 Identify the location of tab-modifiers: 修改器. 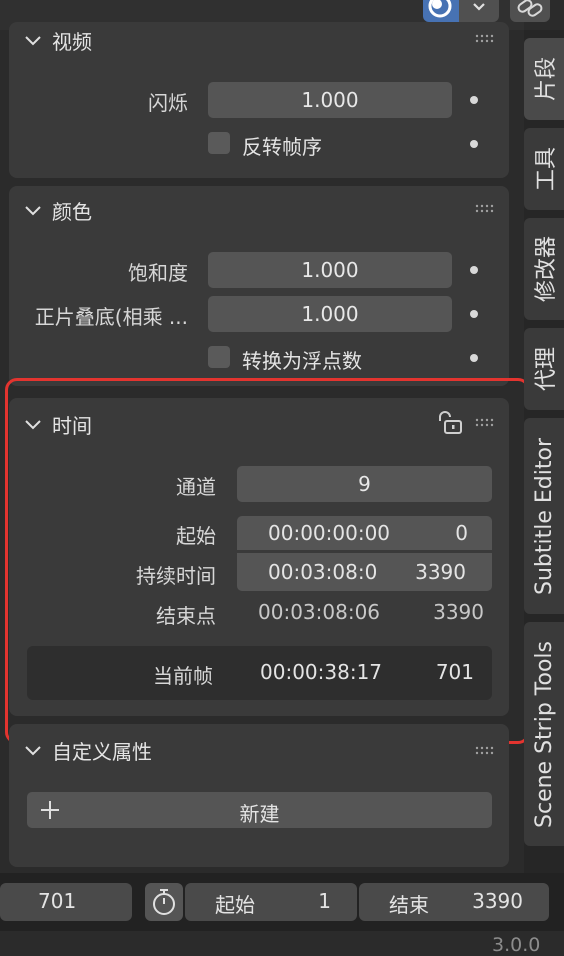
(544, 269).